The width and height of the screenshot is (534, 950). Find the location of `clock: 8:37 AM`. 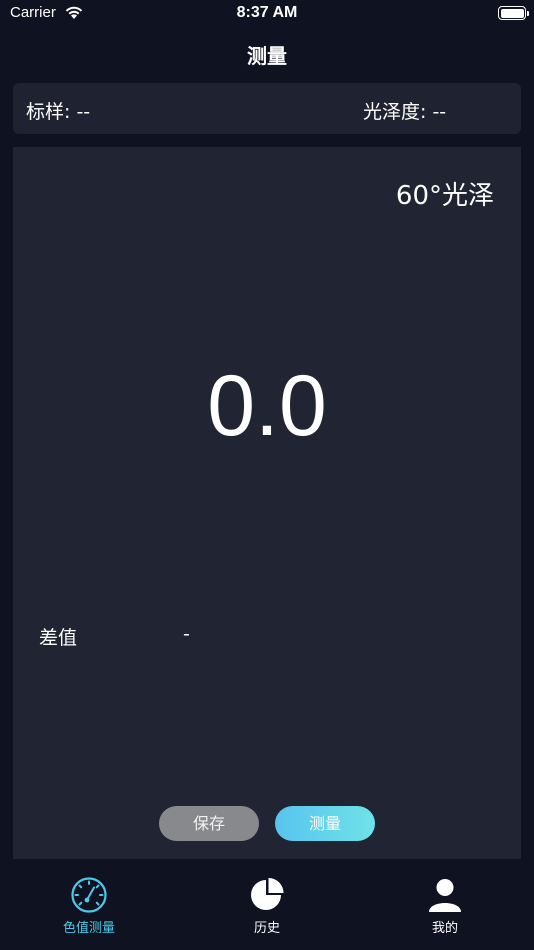

clock: 8:37 AM is located at coordinates (267, 12).